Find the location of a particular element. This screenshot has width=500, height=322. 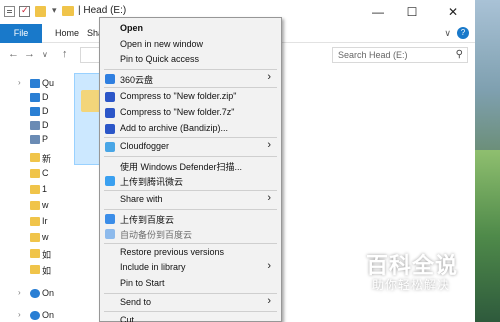

search-box: Search Head (E:) ⚲ is located at coordinates (400, 55).